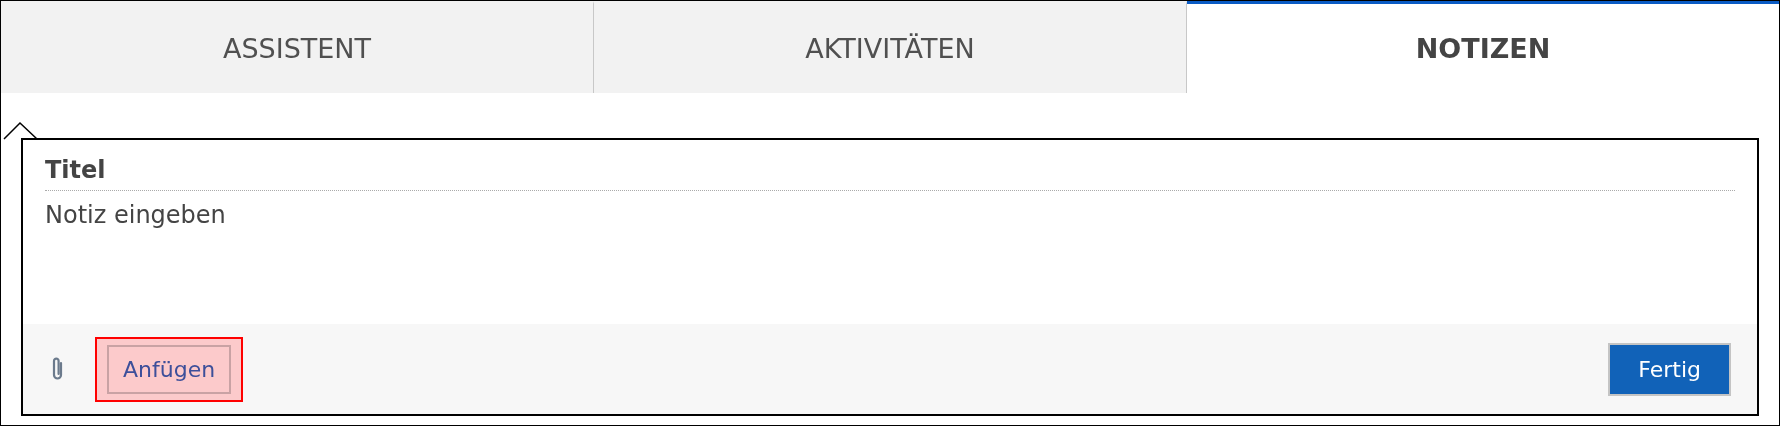 Image resolution: width=1780 pixels, height=426 pixels. Describe the element at coordinates (1669, 369) in the screenshot. I see `done-button: Fertig` at that location.